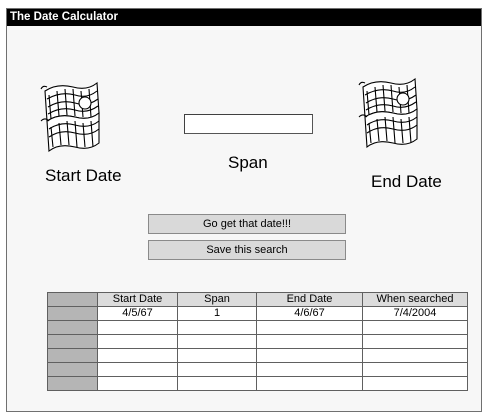  I want to click on row-selector-header, so click(72, 299).